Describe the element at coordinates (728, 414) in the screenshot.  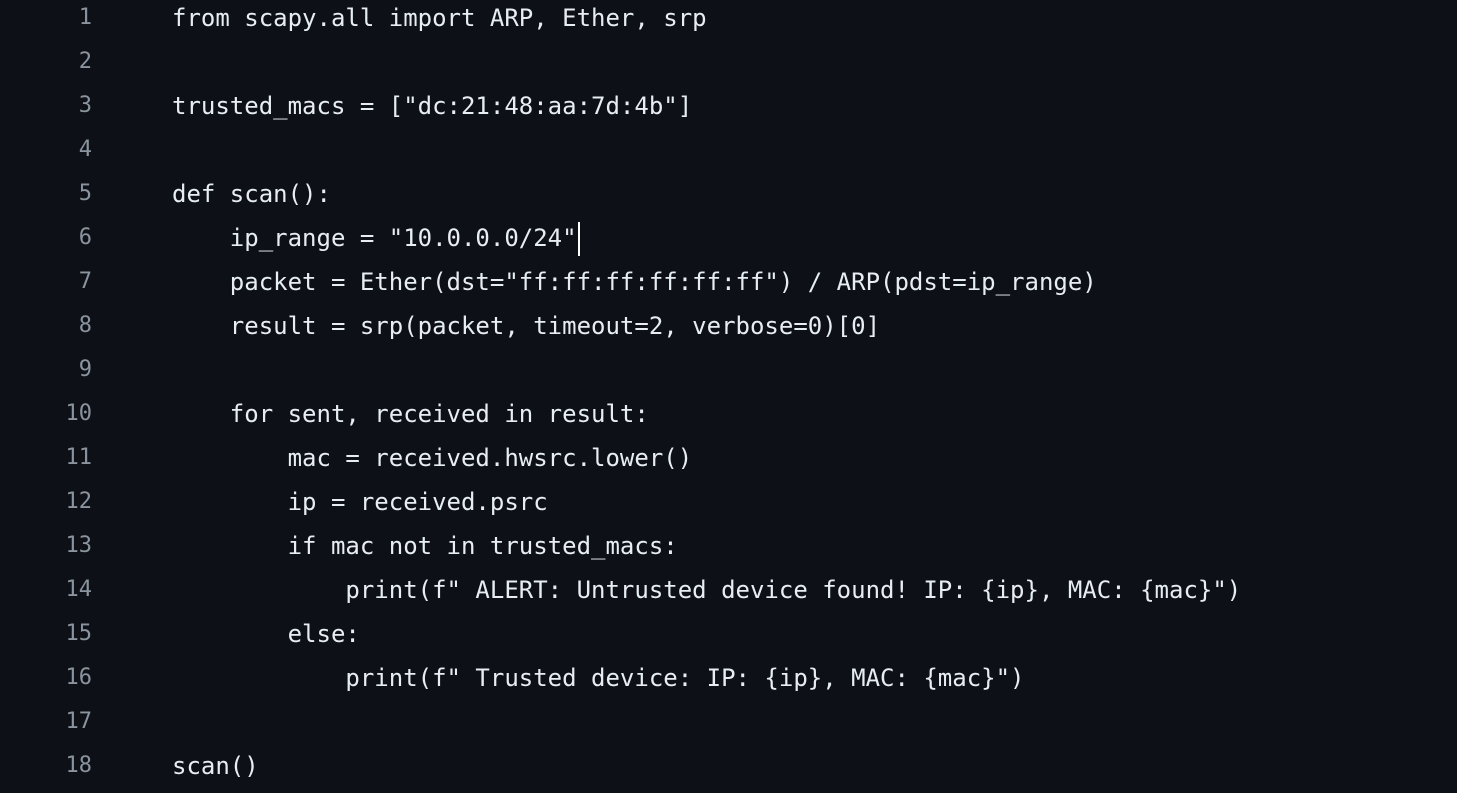
I see `code-line: 10 for sent, received in result:` at that location.